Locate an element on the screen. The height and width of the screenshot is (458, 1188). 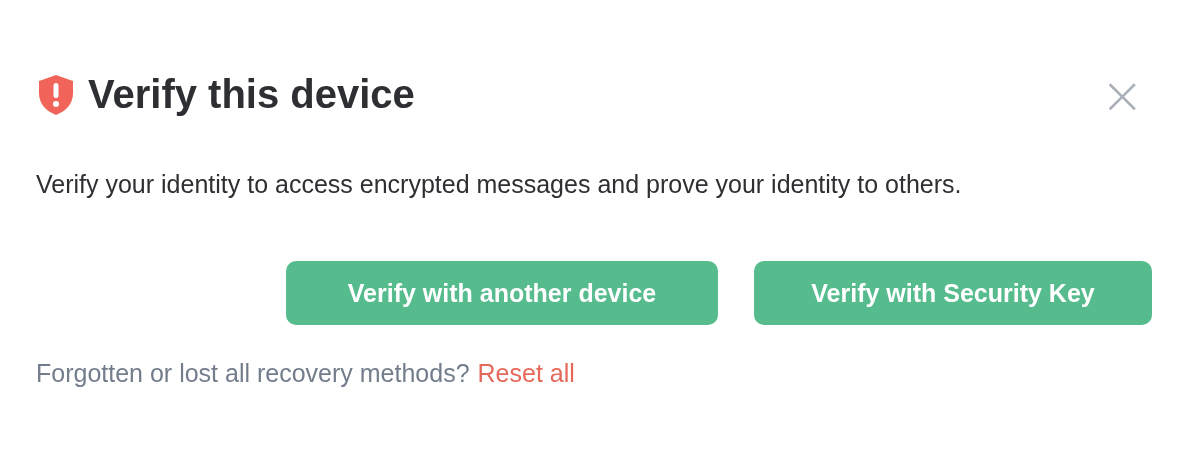
reset-all-link: Reset all is located at coordinates (526, 373).